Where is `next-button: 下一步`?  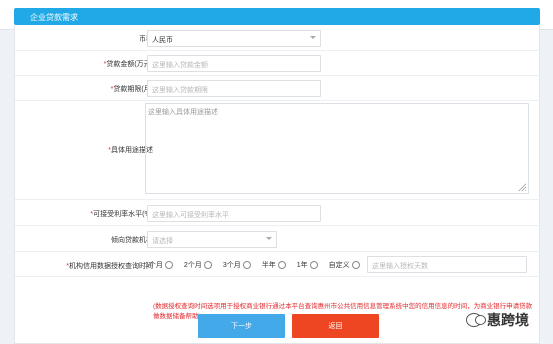
next-button: 下一步 is located at coordinates (241, 326).